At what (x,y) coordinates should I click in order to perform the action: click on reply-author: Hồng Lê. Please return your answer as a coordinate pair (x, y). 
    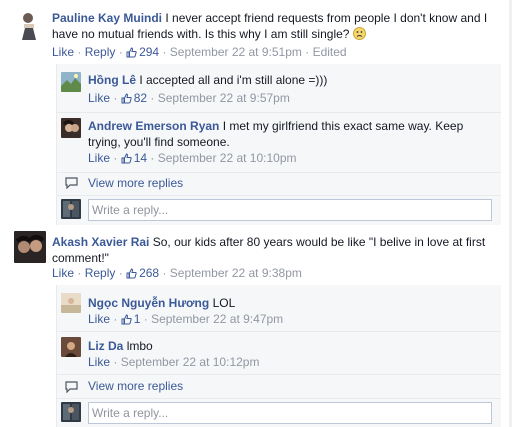
    Looking at the image, I should click on (112, 80).